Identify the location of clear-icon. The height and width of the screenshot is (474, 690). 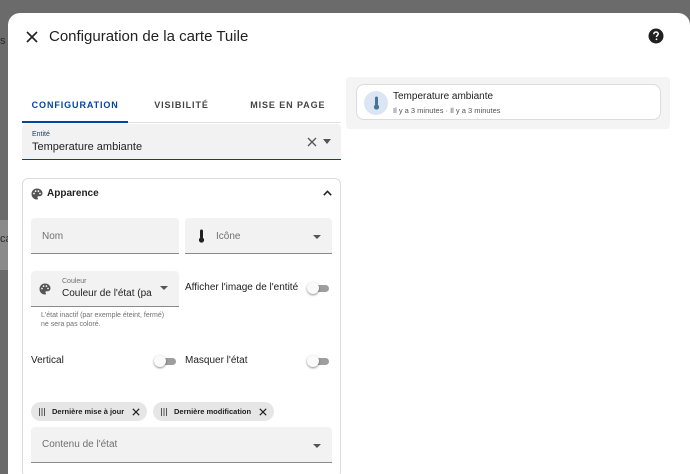
(312, 142).